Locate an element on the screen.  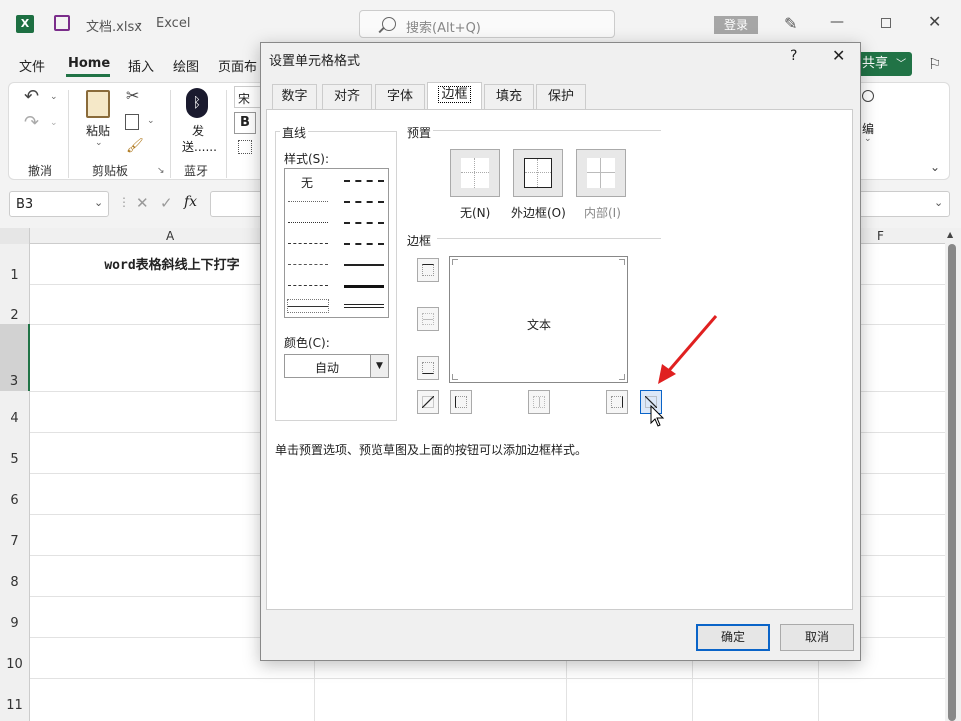
copy-icon is located at coordinates (132, 122).